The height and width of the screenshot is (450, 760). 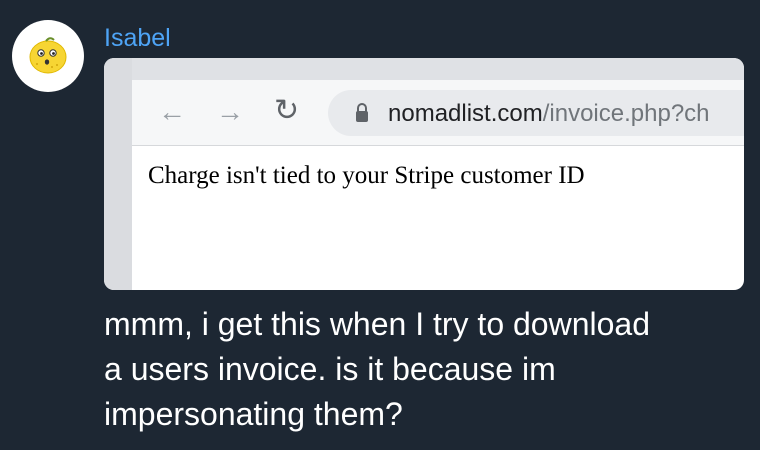 I want to click on forward-arrow-icon: →, so click(x=230, y=111).